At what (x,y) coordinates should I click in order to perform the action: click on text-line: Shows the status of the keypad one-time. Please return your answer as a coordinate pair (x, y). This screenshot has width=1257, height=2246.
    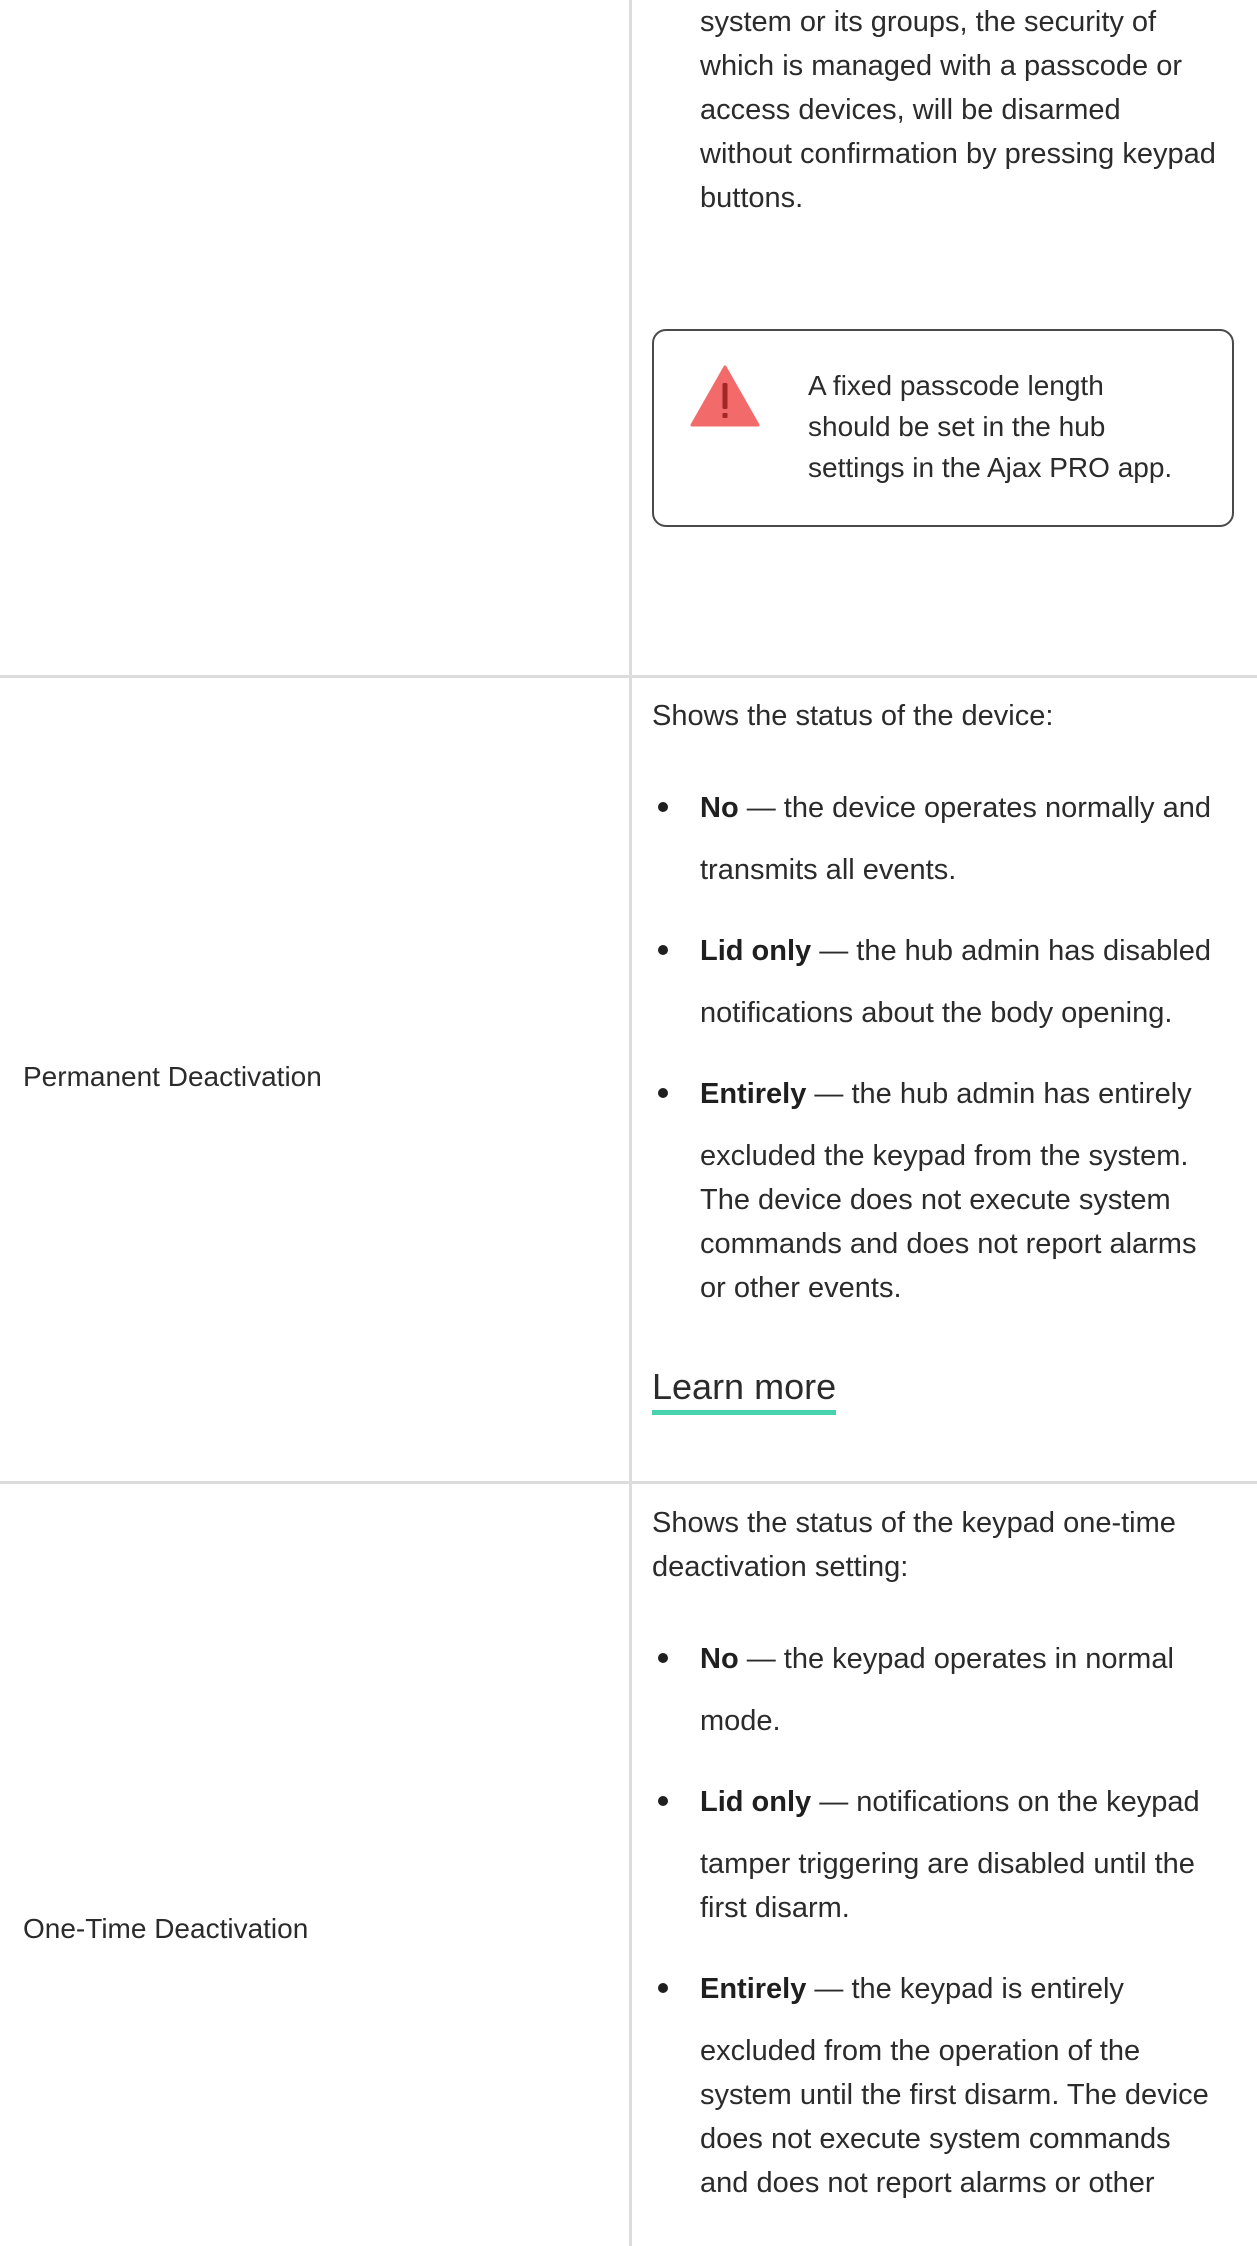
    Looking at the image, I should click on (914, 1523).